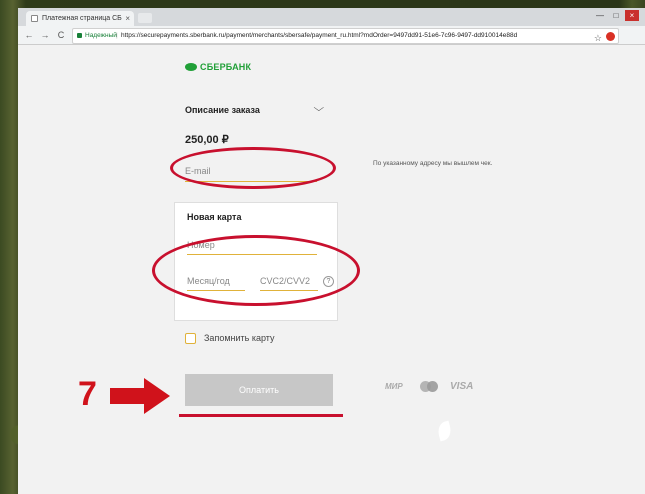 This screenshot has width=645, height=494. What do you see at coordinates (318, 108) in the screenshot?
I see `chevron-down-icon: ⌵` at bounding box center [318, 108].